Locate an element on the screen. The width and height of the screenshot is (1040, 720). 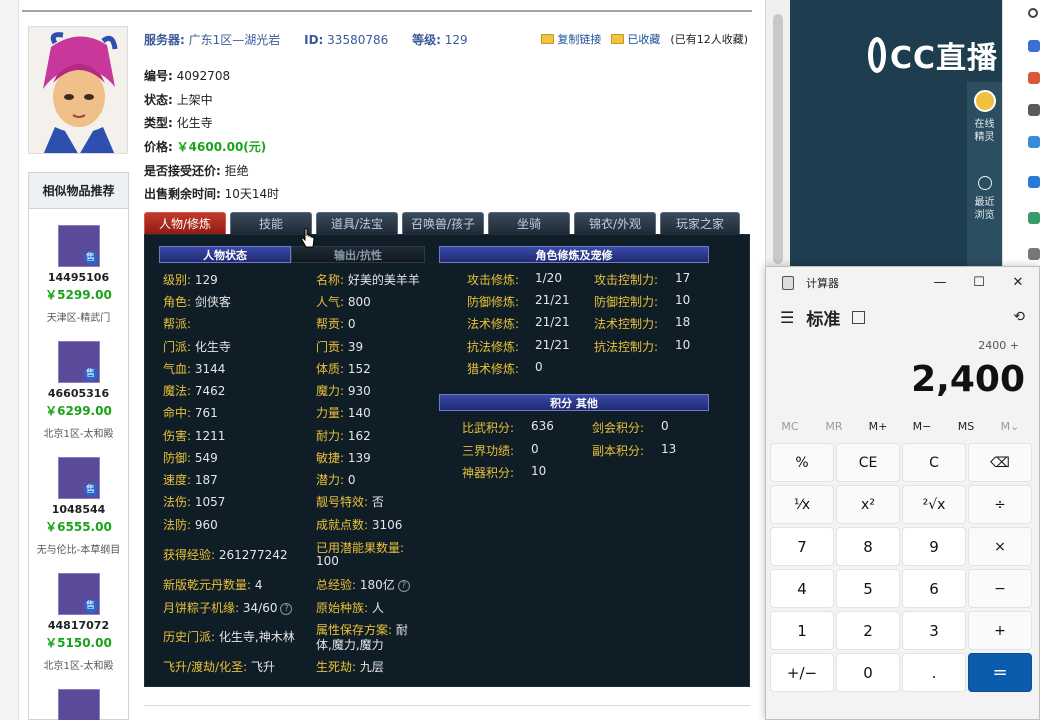
divide-key: ÷ is located at coordinates (1000, 504).